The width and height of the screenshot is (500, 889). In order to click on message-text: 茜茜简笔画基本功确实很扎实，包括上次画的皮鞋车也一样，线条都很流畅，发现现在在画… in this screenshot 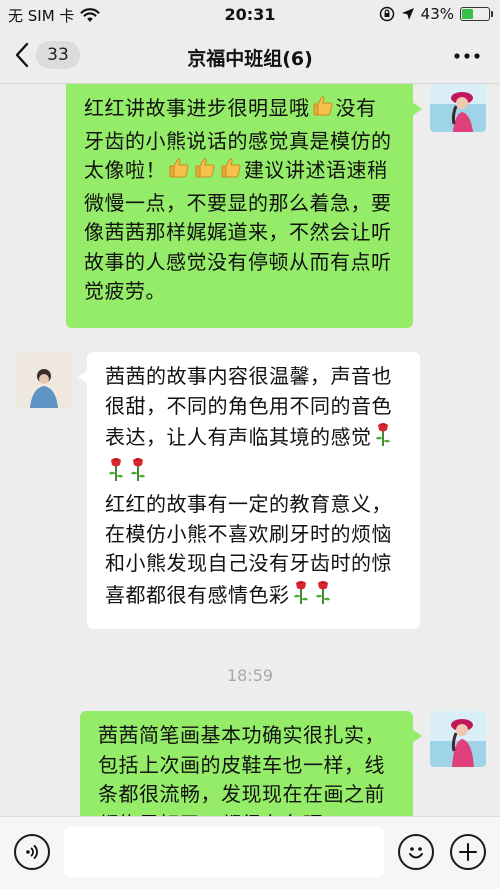, I will do `click(241, 769)`.